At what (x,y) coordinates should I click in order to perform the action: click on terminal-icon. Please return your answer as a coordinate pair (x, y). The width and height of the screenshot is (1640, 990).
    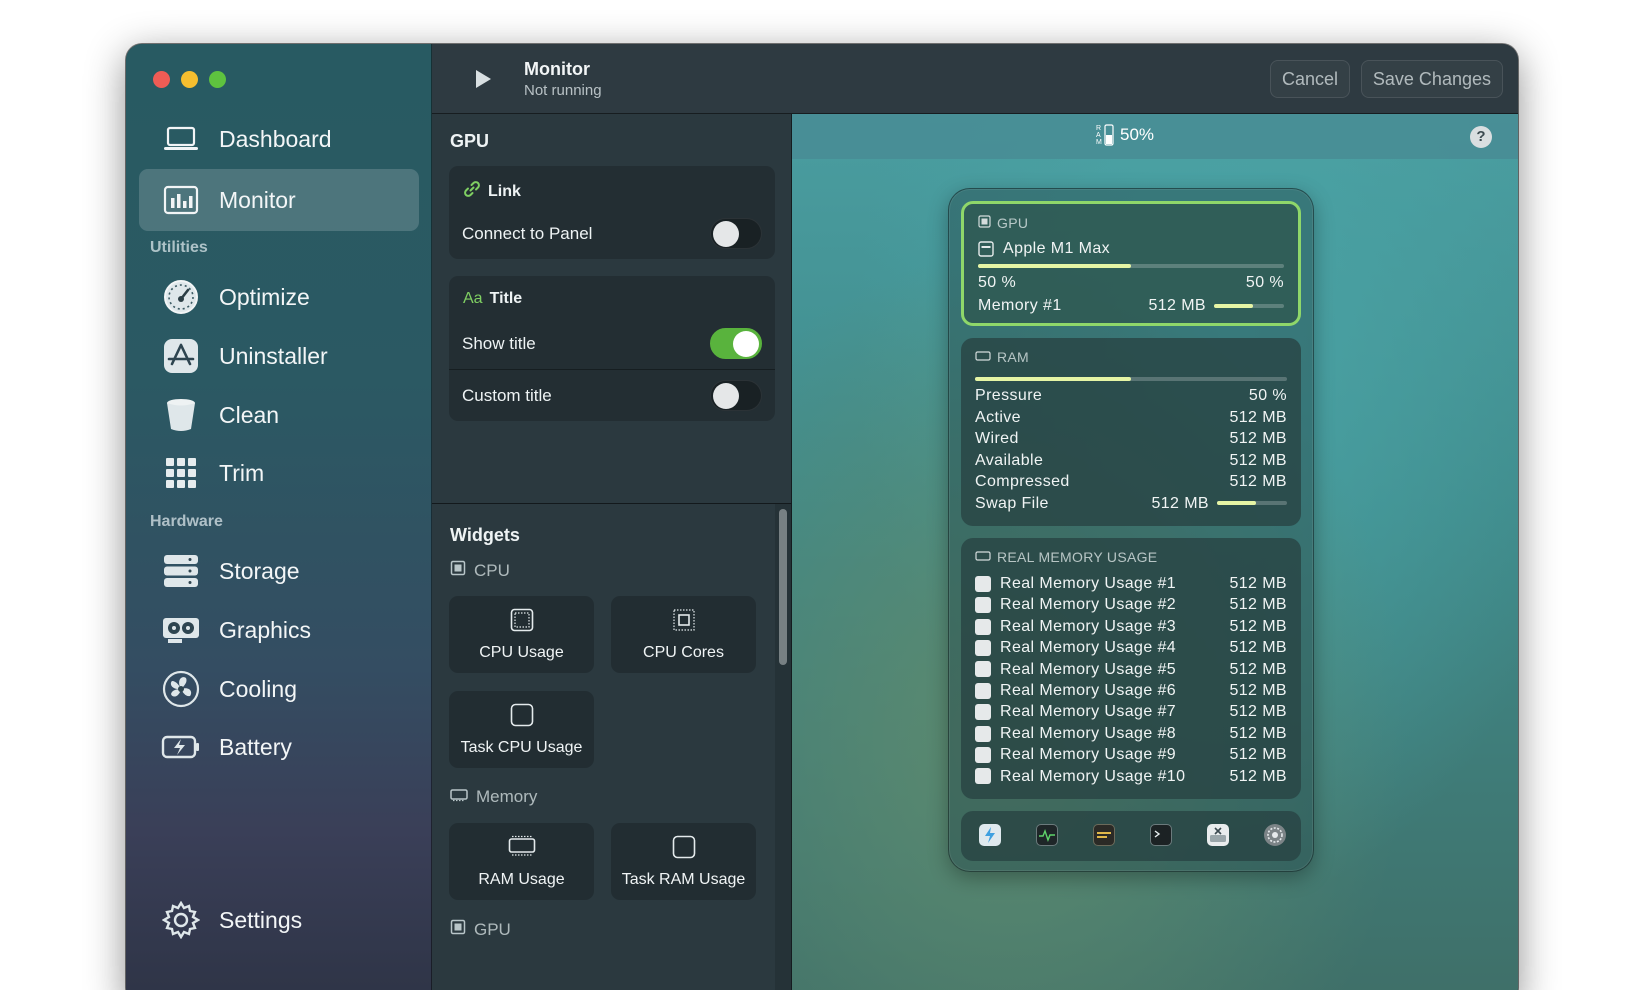
    Looking at the image, I should click on (1161, 835).